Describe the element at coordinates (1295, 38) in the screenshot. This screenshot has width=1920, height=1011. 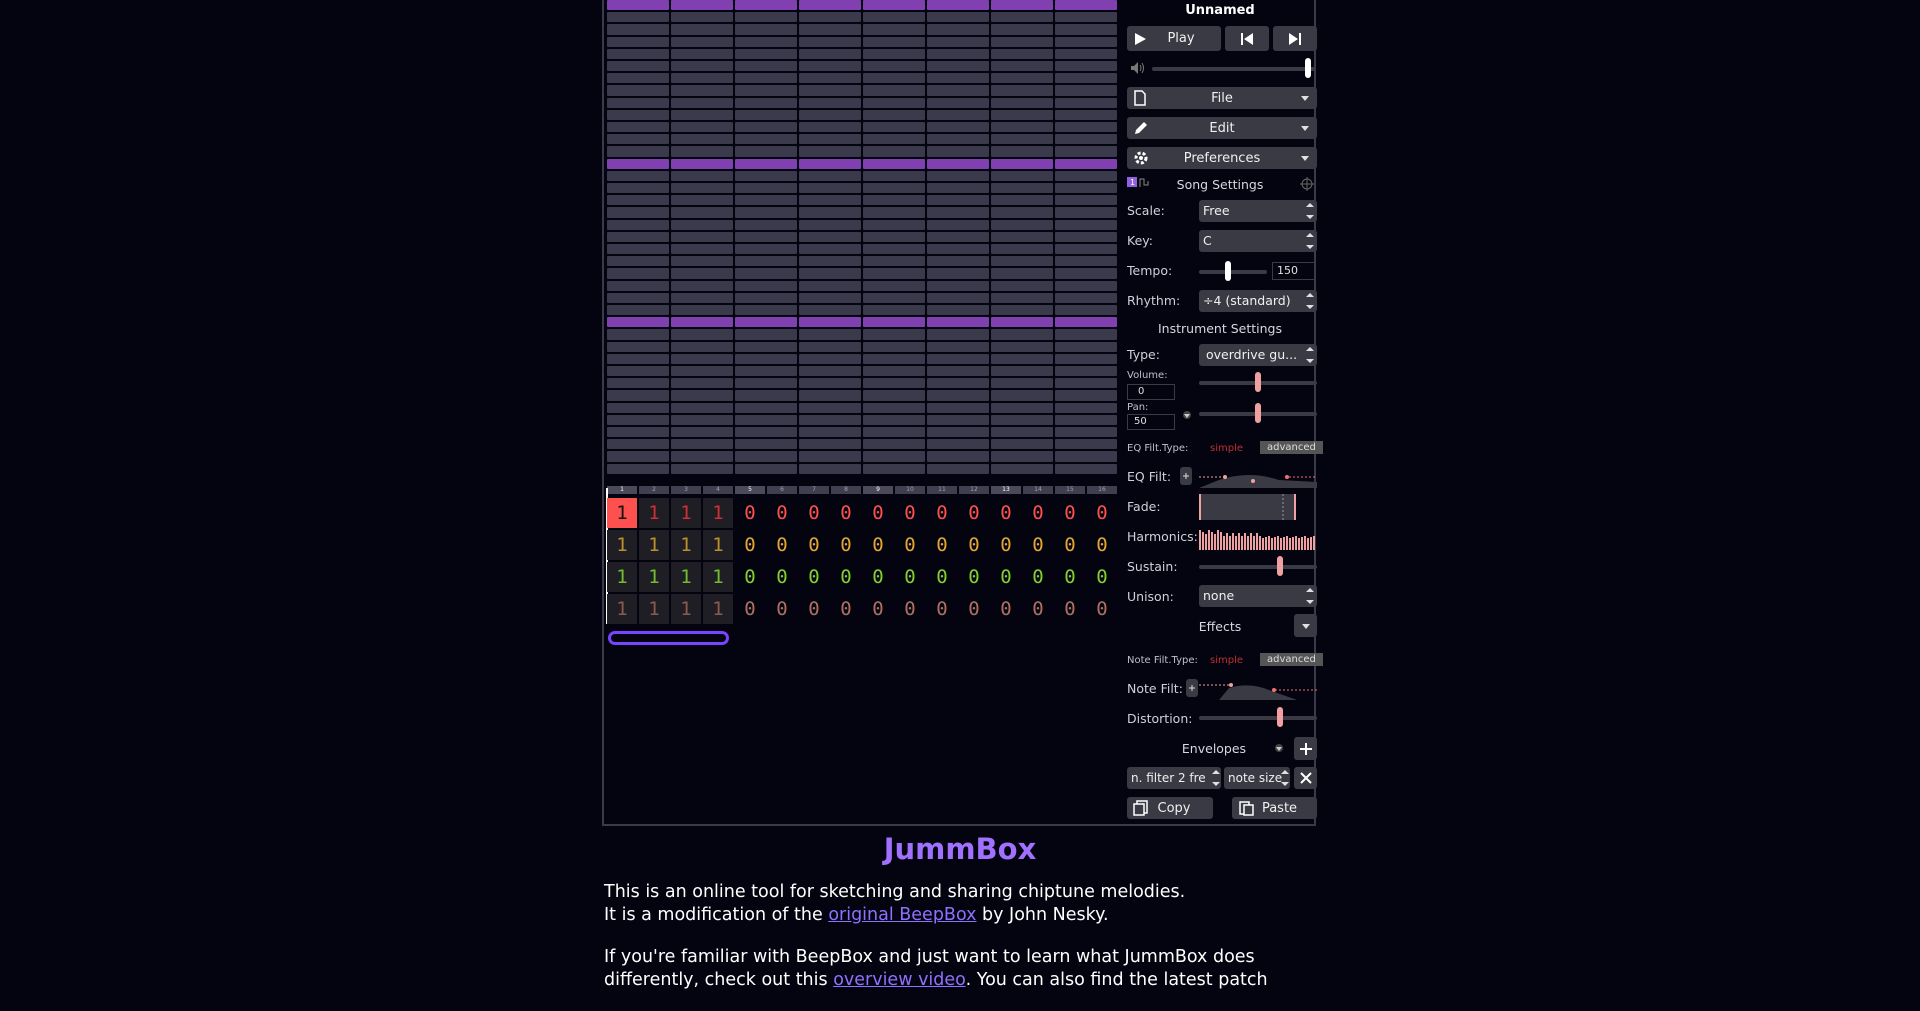
I see `next-bar-button` at that location.